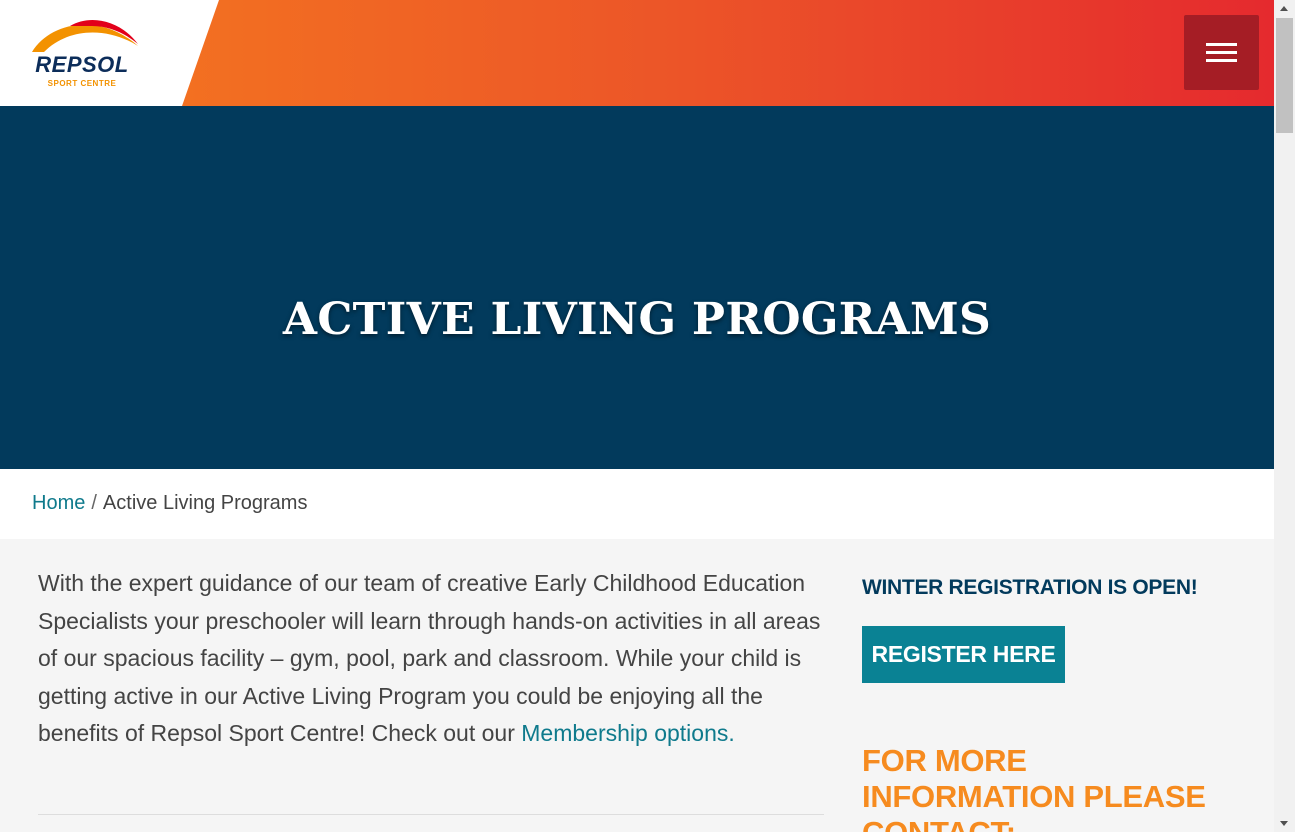  I want to click on scroll-down-arrow-icon, so click(1284, 823).